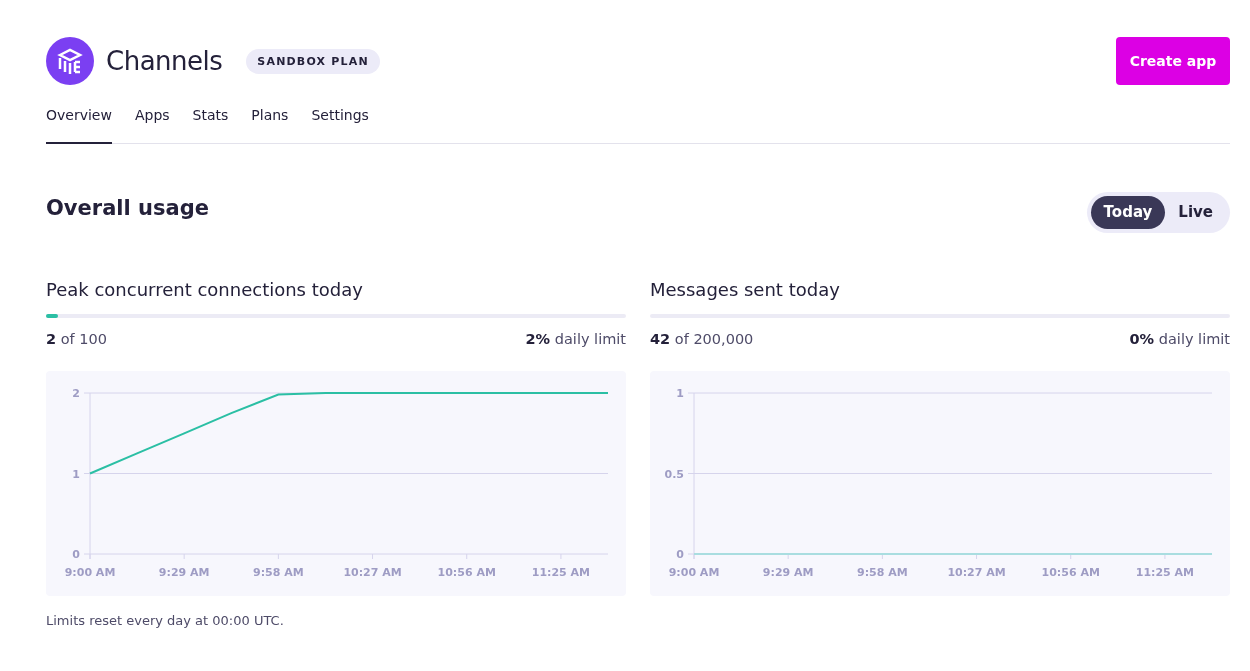 This screenshot has height=671, width=1250. Describe the element at coordinates (152, 121) in the screenshot. I see `nav-tab: Apps` at that location.